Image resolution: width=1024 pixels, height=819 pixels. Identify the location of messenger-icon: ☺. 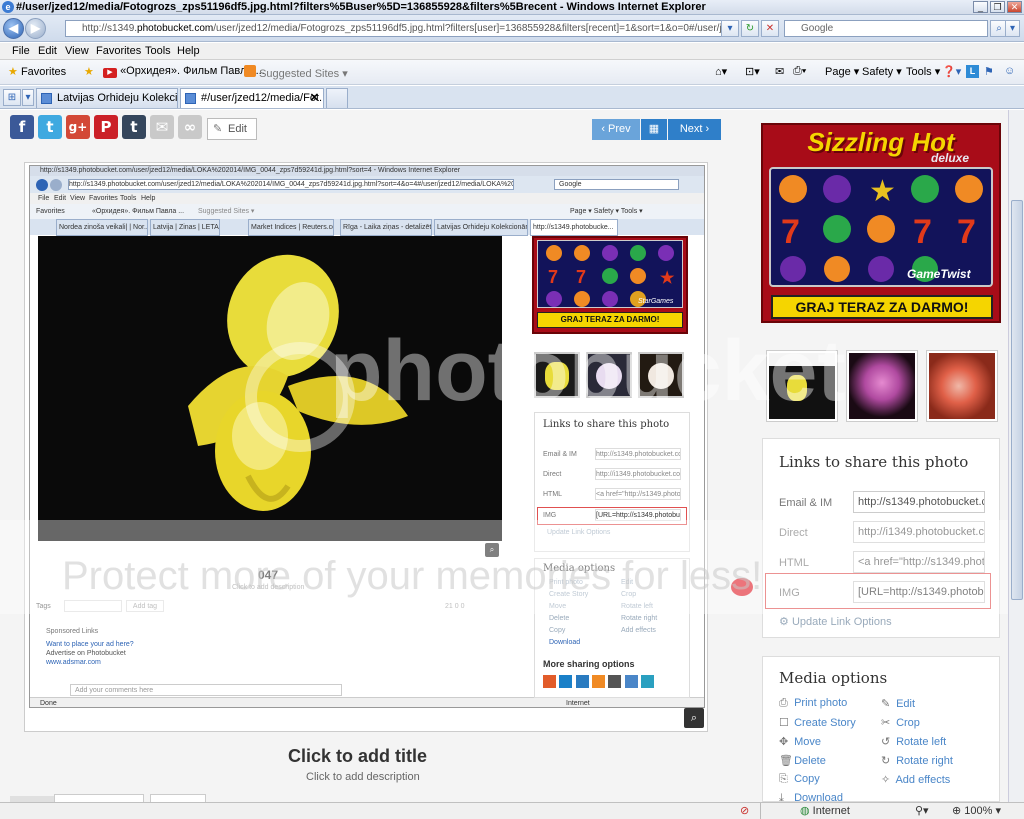
(1009, 71).